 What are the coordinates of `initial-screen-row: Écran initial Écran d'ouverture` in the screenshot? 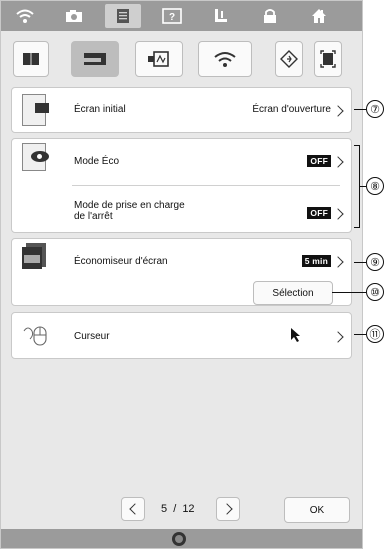 It's located at (181, 110).